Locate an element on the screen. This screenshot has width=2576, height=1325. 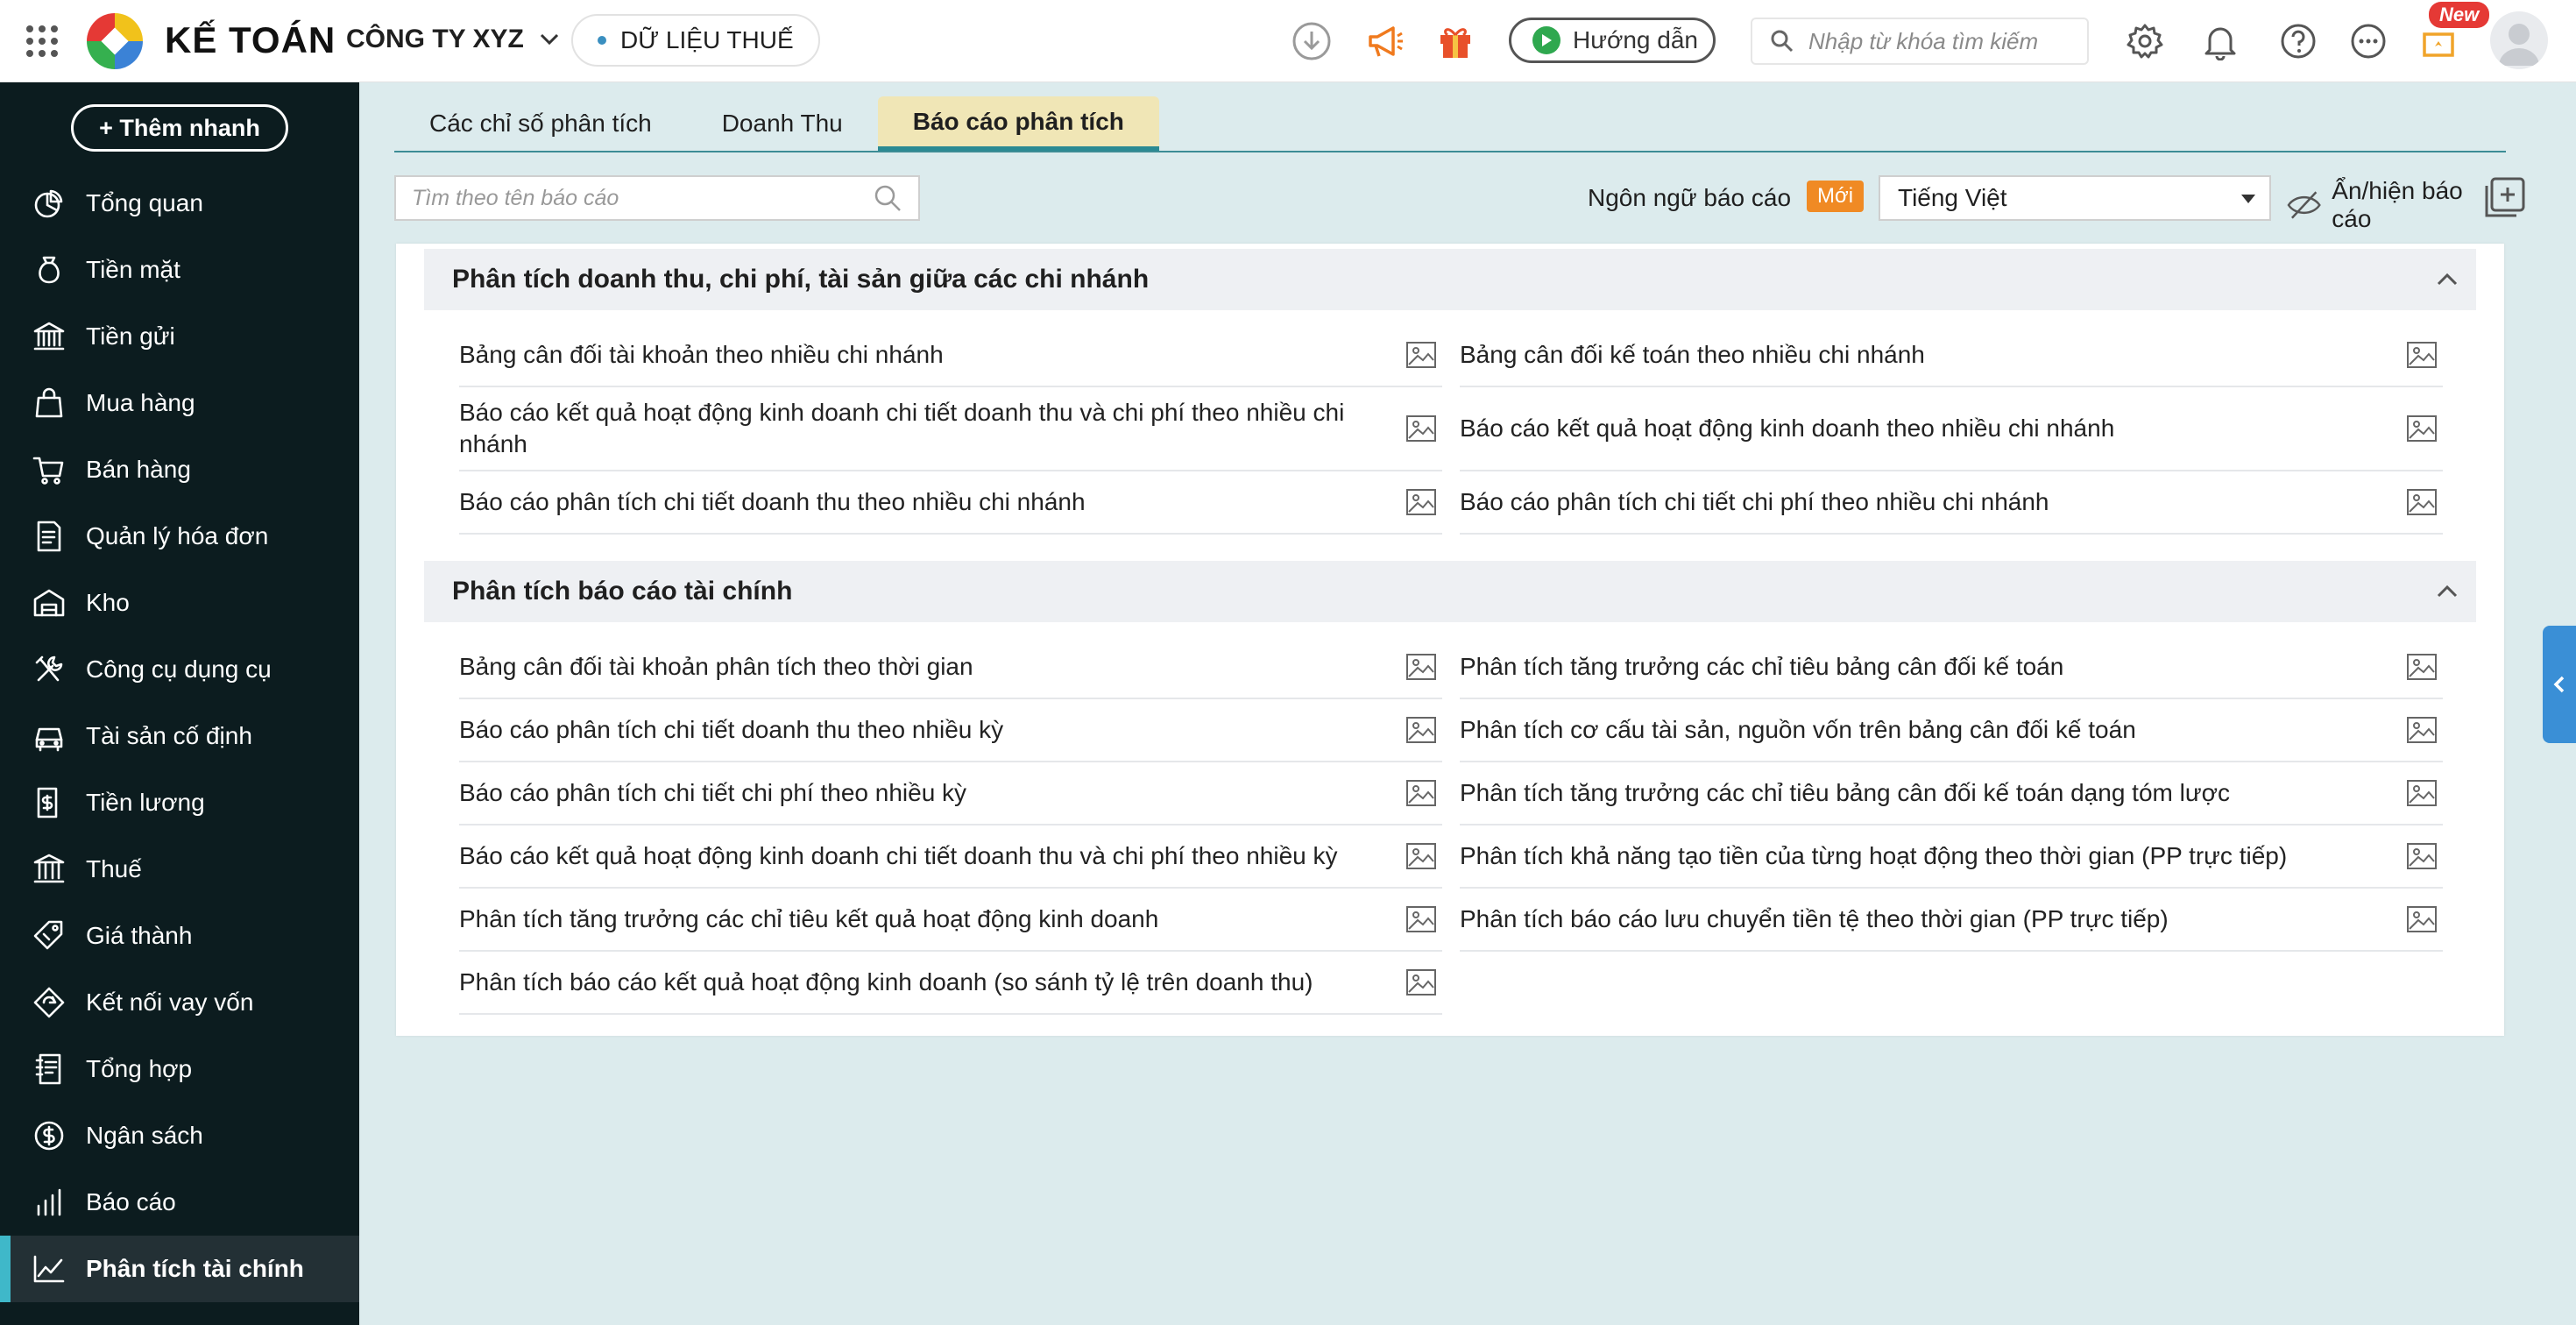
sidebar-item: Bán hàng is located at coordinates (179, 469).